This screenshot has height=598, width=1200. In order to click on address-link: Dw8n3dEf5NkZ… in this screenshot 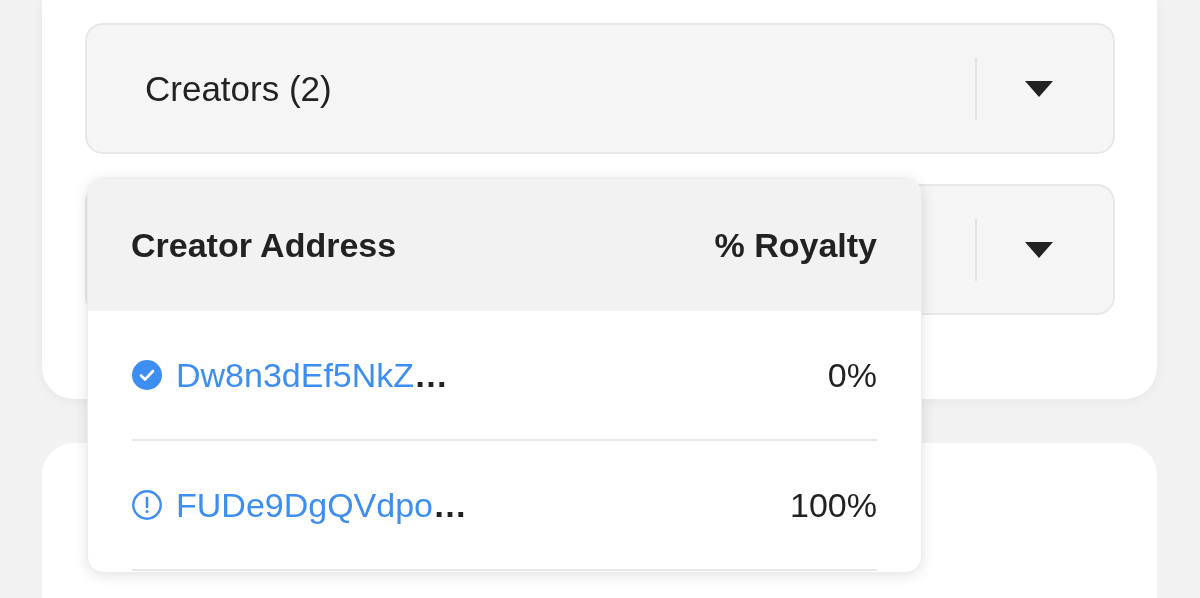, I will do `click(502, 375)`.